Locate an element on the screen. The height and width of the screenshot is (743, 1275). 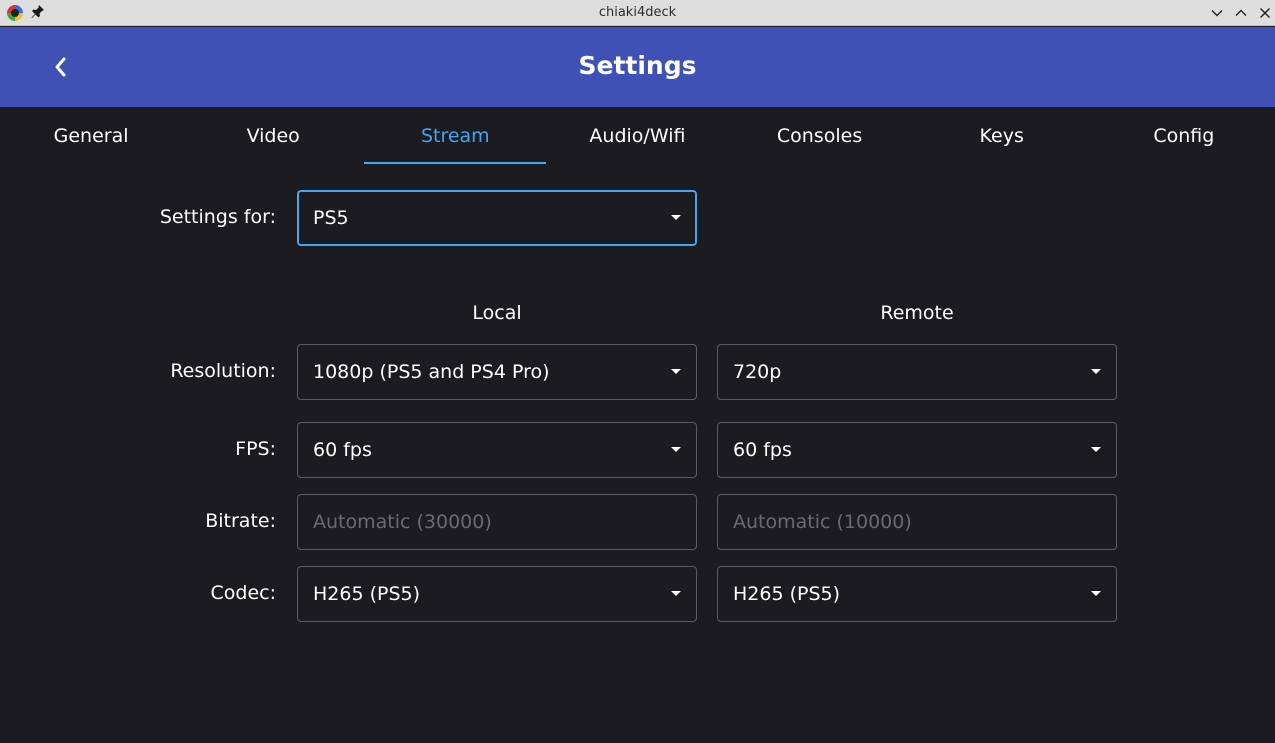
settings-for-dropdown: PS5 is located at coordinates (497, 218).